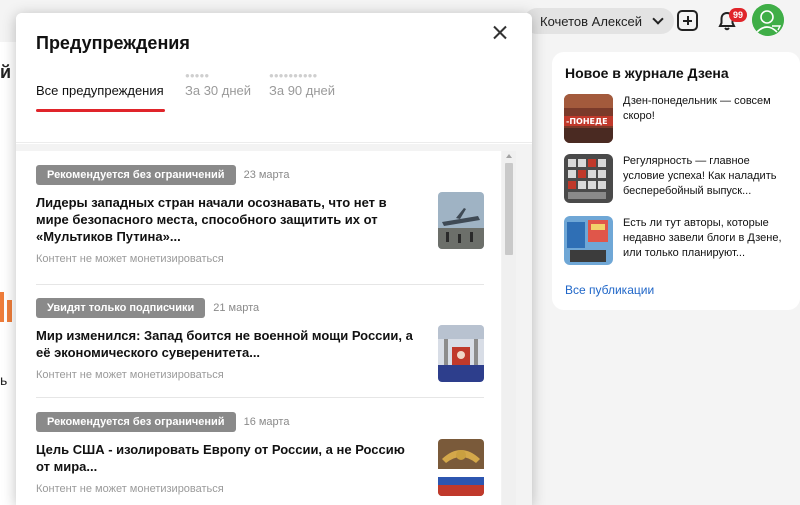 Image resolution: width=800 pixels, height=505 pixels. I want to click on warning-meta: Рекомендуется без ограничений 16 марта, so click(260, 422).